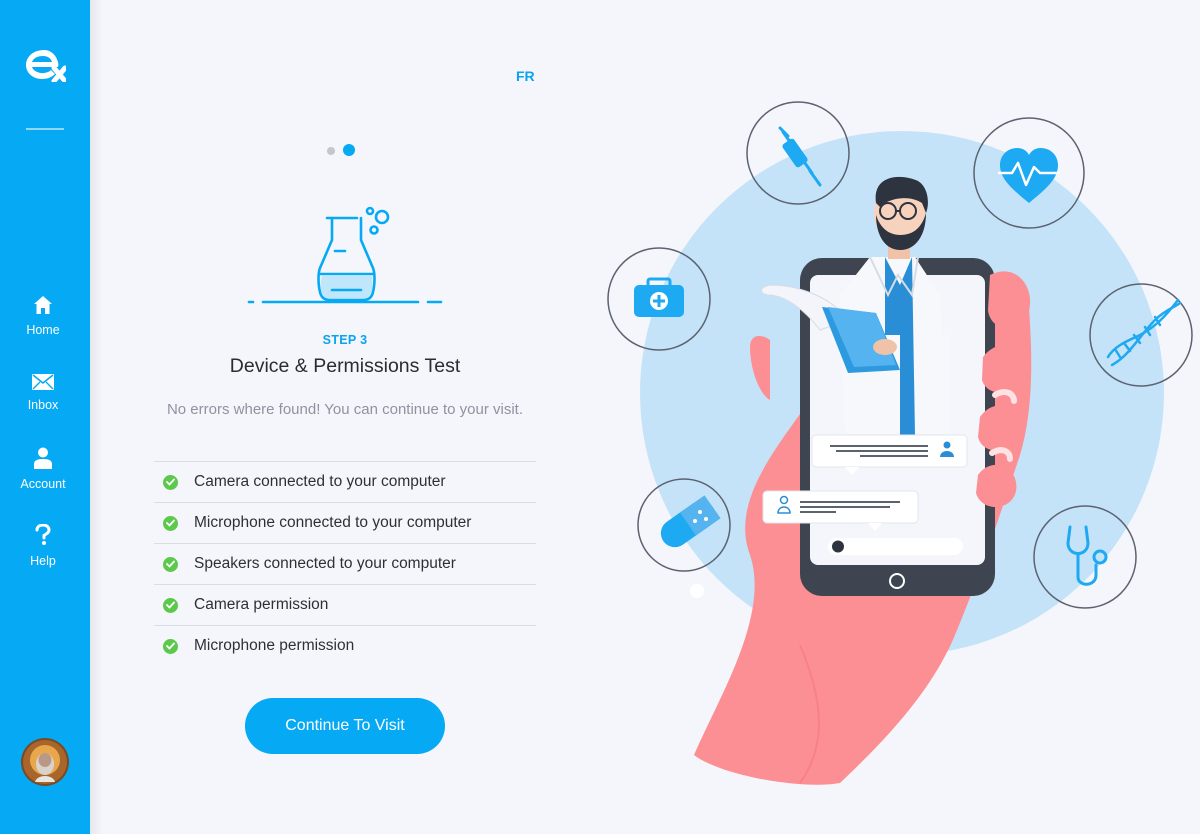 The image size is (1200, 834). I want to click on avatar, so click(45, 762).